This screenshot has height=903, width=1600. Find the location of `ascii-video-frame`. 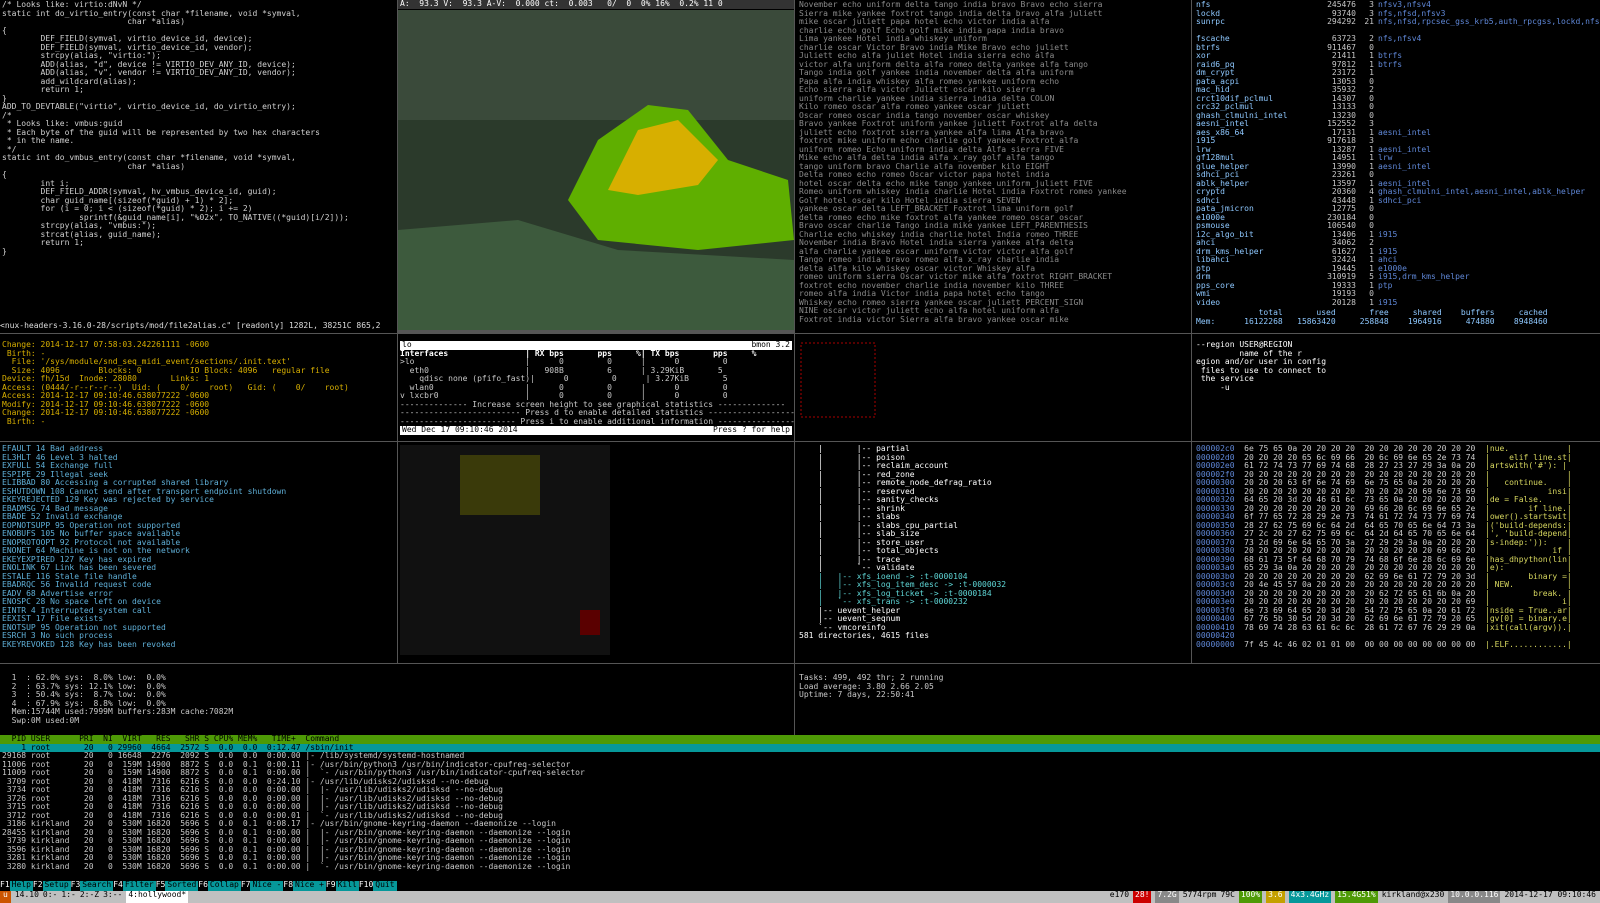

ascii-video-frame is located at coordinates (596, 171).